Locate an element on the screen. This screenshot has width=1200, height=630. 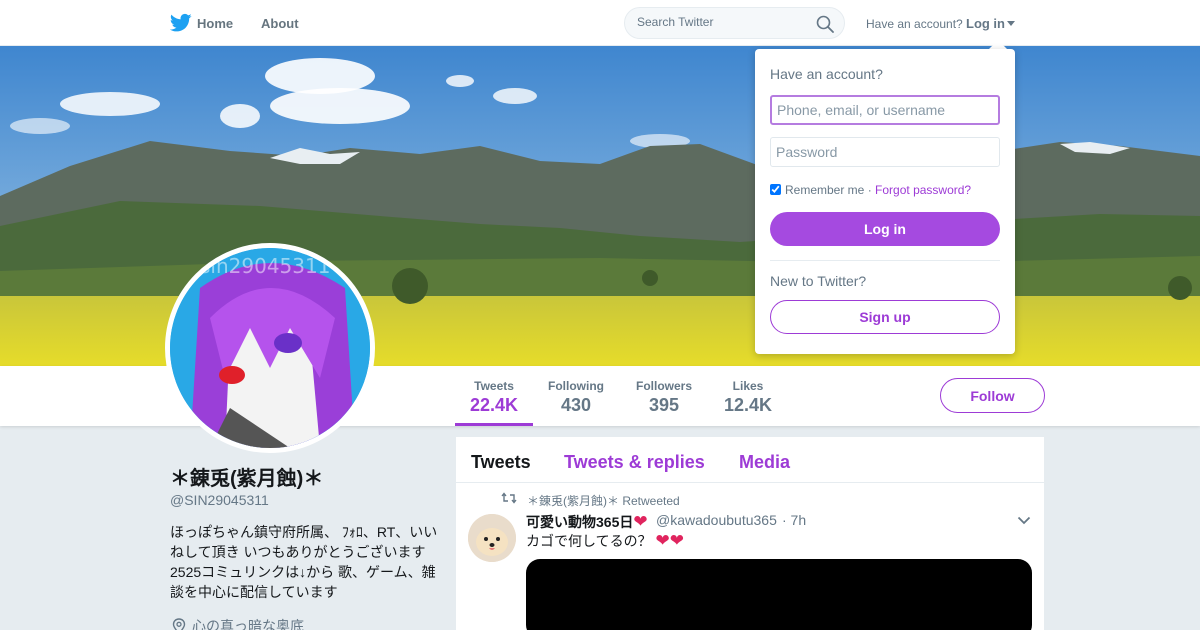
password-field is located at coordinates (885, 152).